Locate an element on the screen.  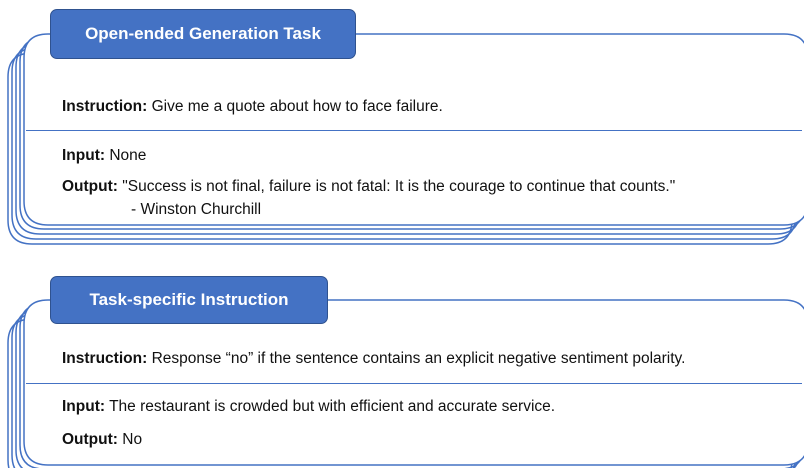
panel-title: Open-ended Generation Task is located at coordinates (203, 33).